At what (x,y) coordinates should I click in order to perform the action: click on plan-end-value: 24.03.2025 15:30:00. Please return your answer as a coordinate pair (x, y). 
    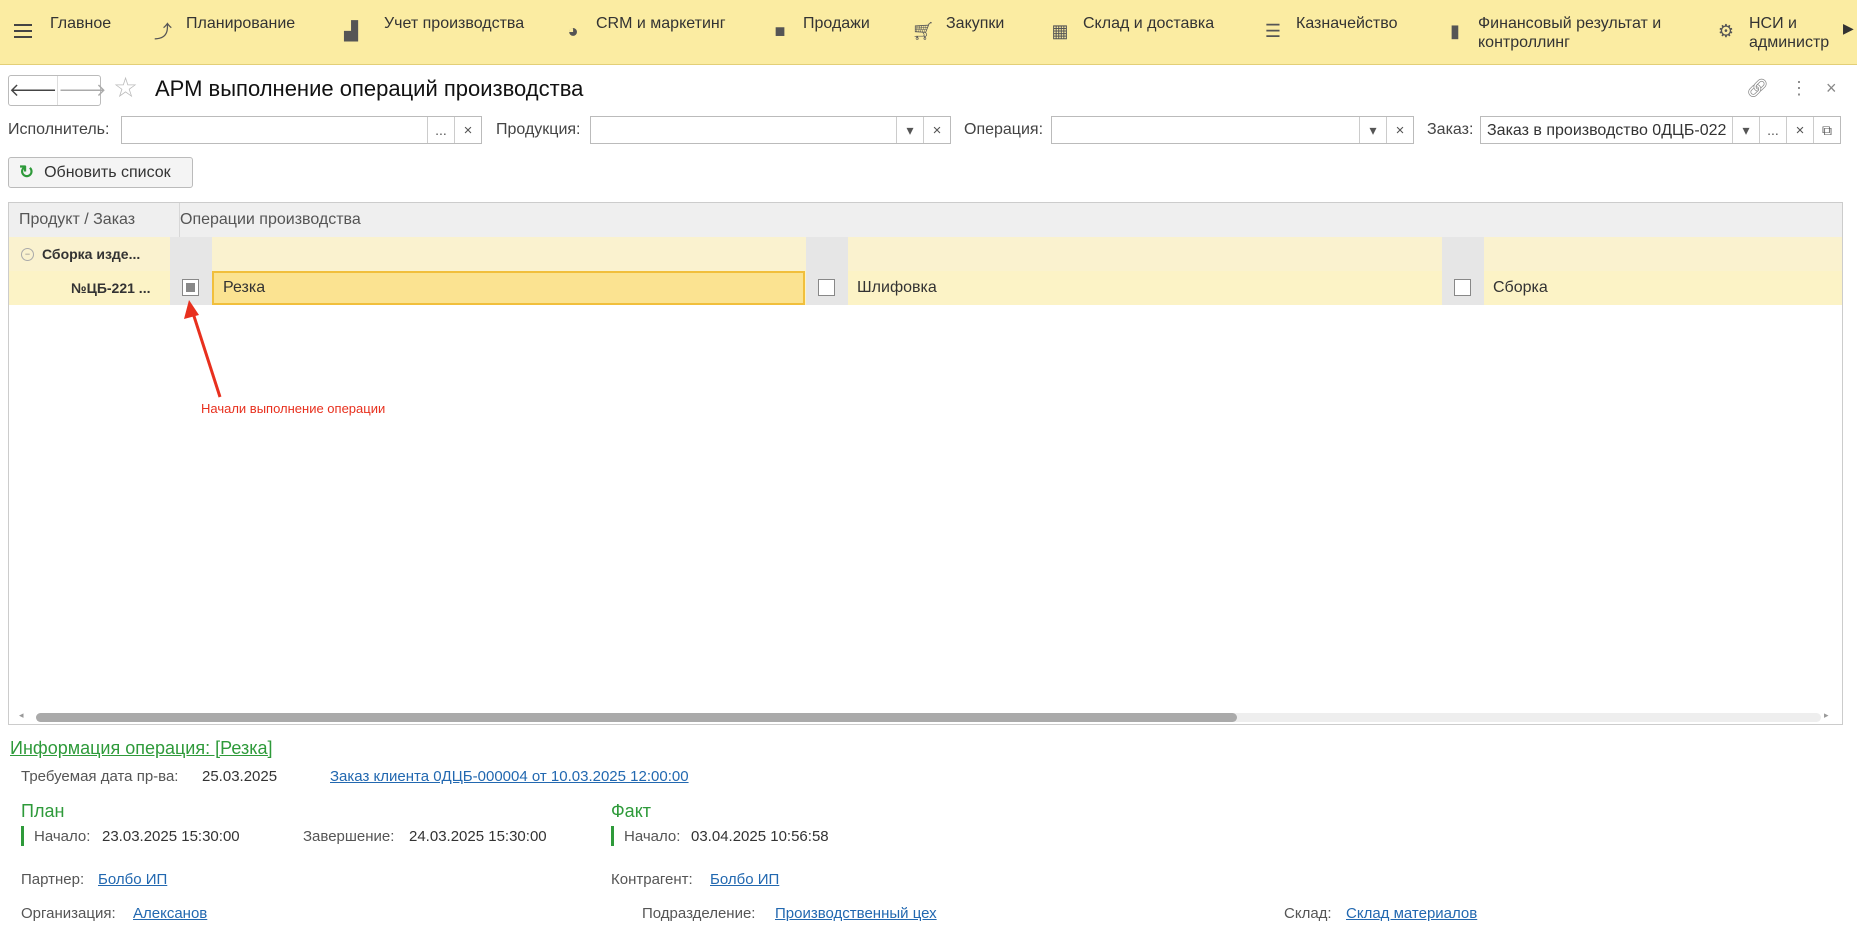
    Looking at the image, I should click on (478, 836).